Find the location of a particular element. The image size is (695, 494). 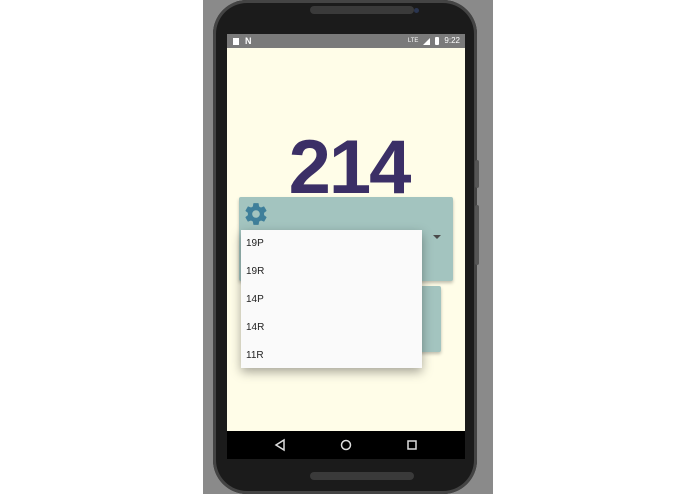

sd-card-icon is located at coordinates (236, 41).